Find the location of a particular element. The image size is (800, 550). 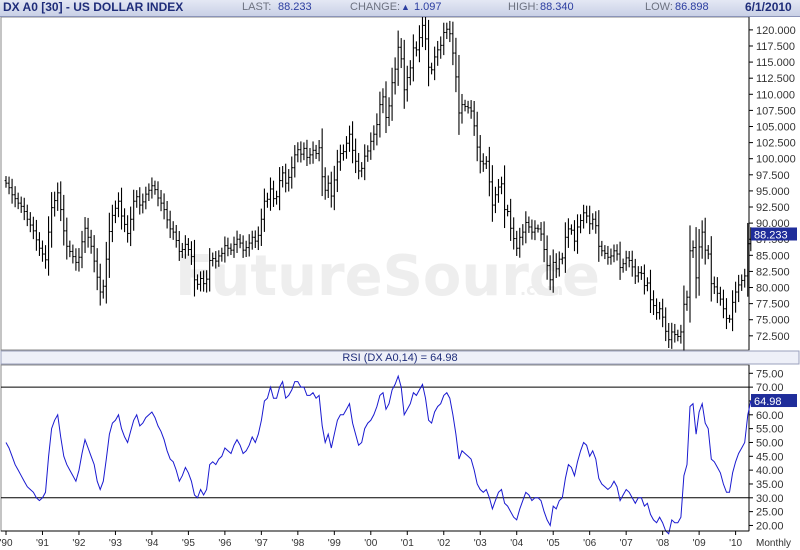

price-y-tick-label: 100.000 is located at coordinates (776, 160).